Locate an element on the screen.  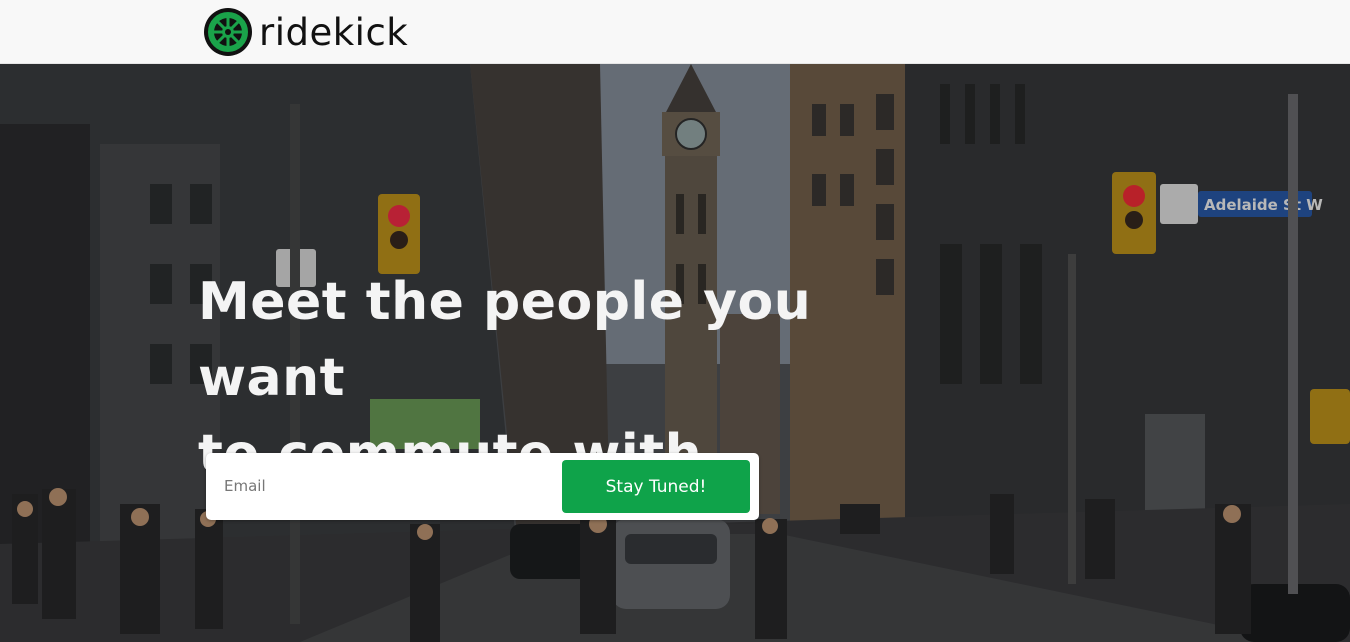
brand-name: ridekick is located at coordinates (334, 32).